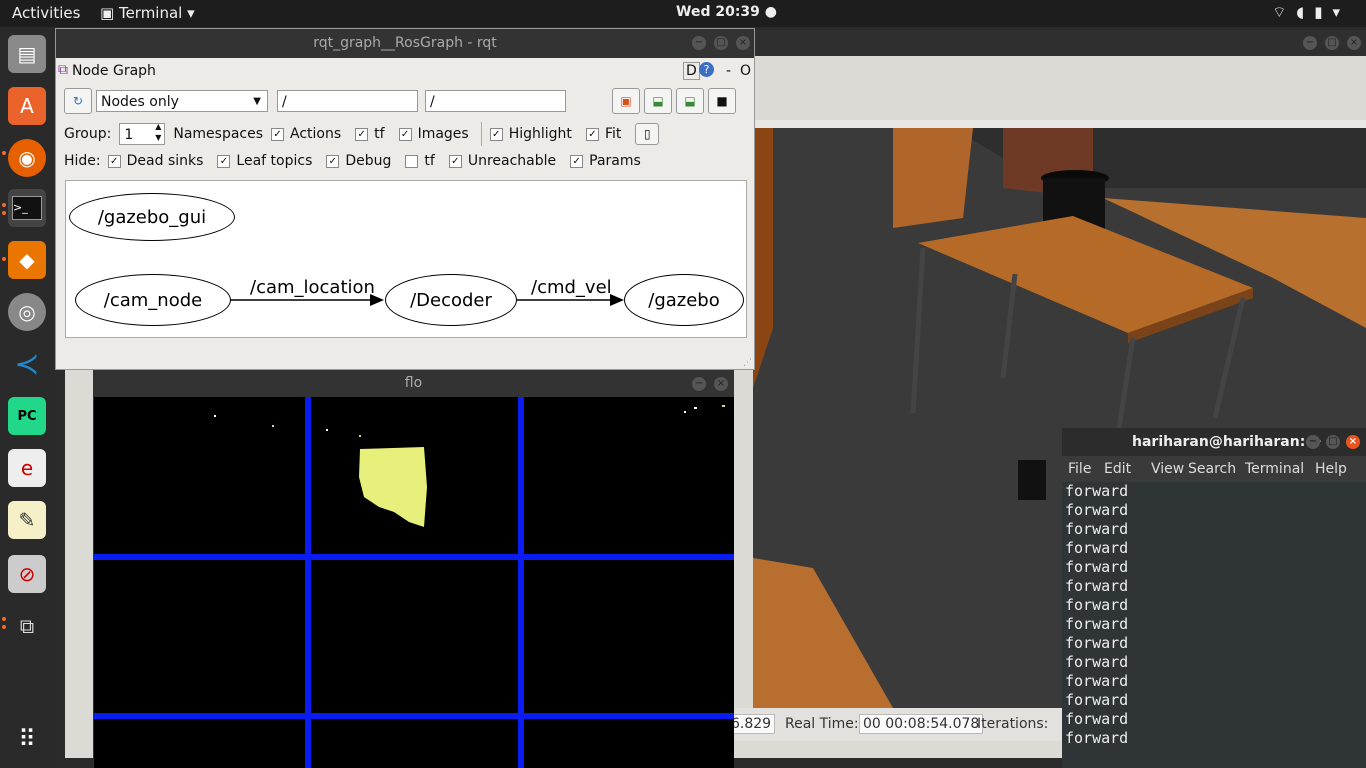 The width and height of the screenshot is (1366, 768). I want to click on resize-grip-icon: ⋰, so click(747, 363).